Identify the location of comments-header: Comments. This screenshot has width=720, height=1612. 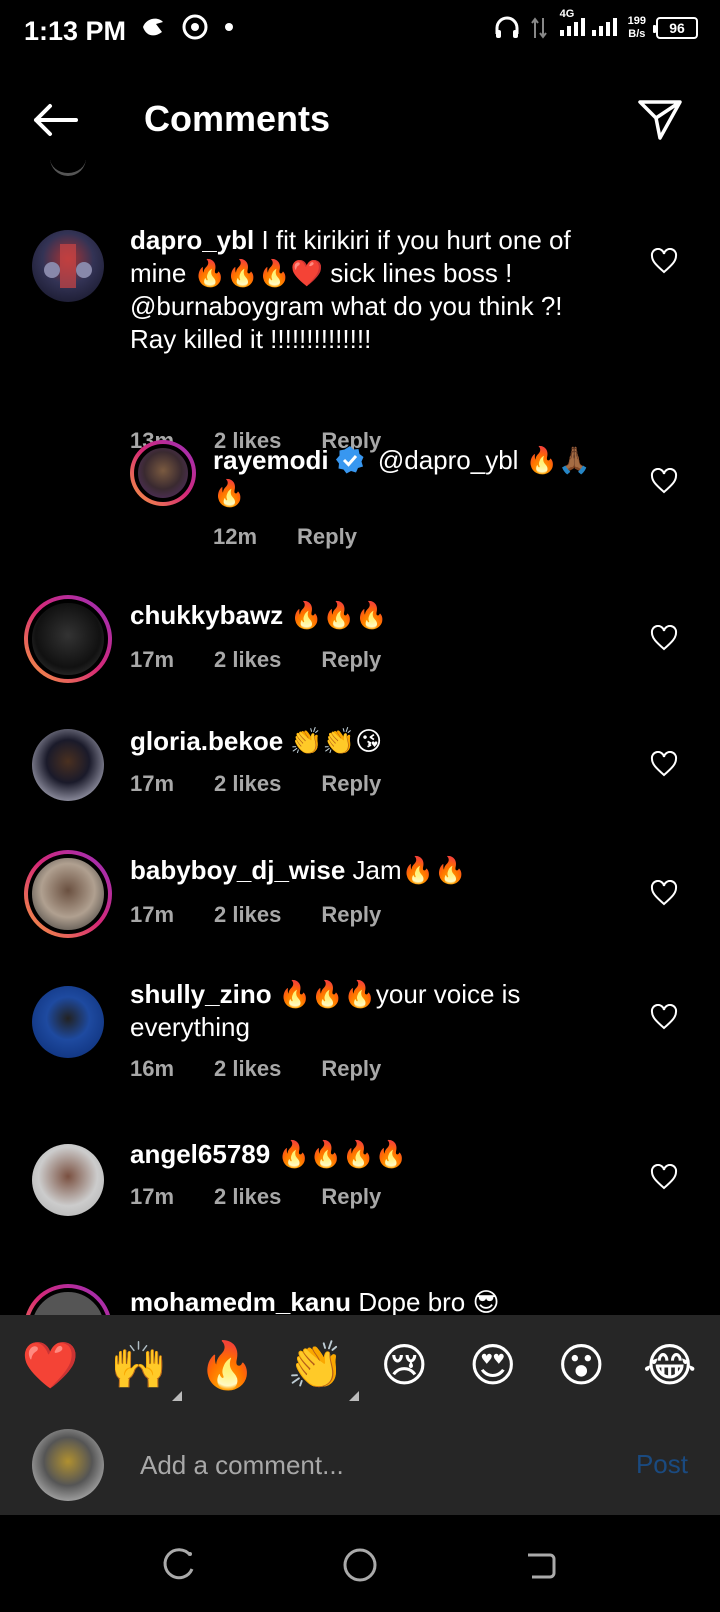
(360, 120).